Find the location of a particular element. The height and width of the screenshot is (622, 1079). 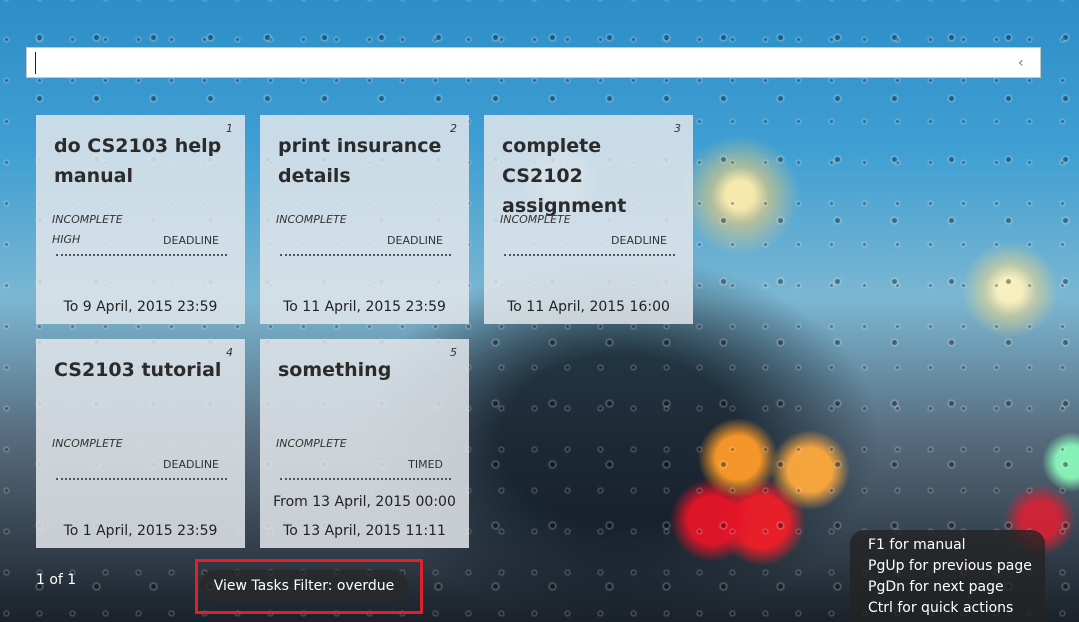

chevron-left-icon: ‹ is located at coordinates (1023, 63).